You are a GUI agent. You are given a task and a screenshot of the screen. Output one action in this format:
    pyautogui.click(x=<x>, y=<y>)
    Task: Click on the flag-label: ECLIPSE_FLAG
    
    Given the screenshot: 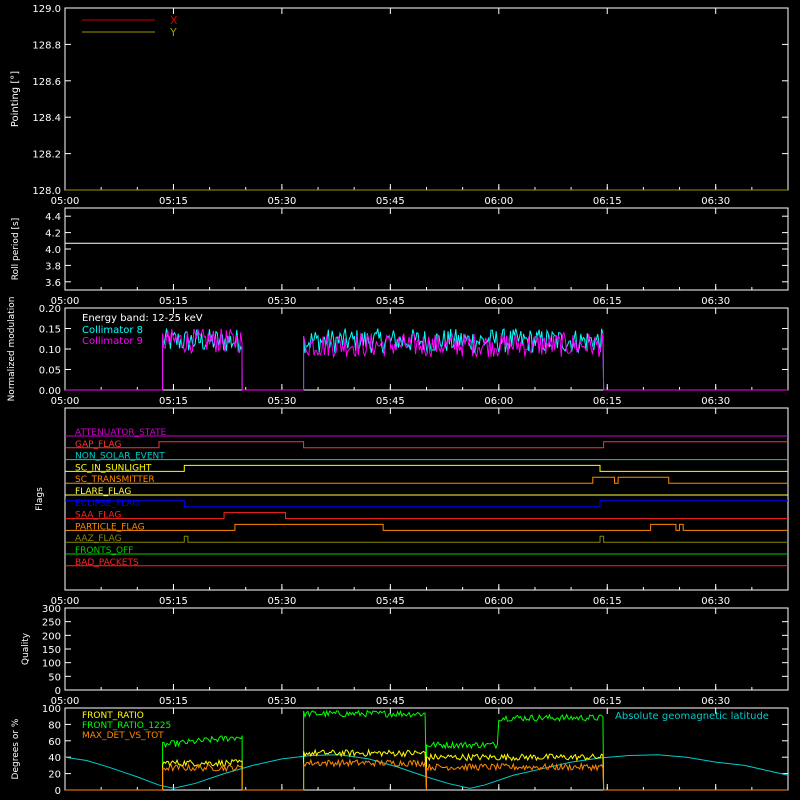 What is the action you would take?
    pyautogui.click(x=107, y=504)
    